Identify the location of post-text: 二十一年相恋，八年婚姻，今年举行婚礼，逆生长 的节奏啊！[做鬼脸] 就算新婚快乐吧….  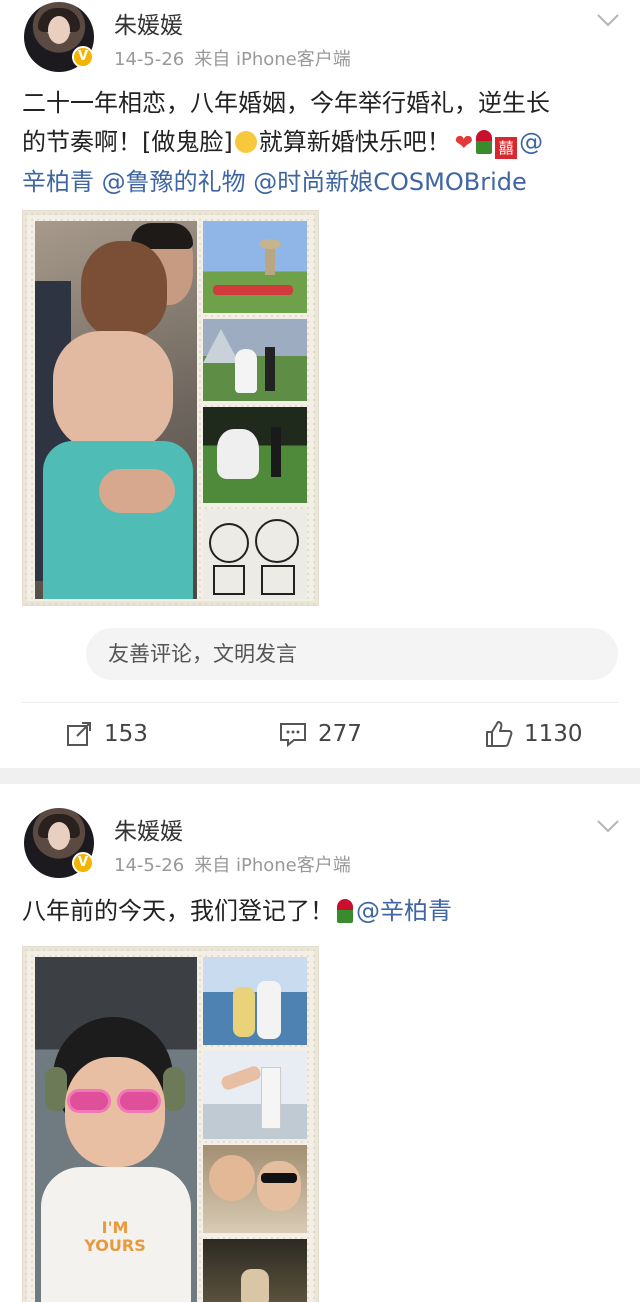
(322, 143).